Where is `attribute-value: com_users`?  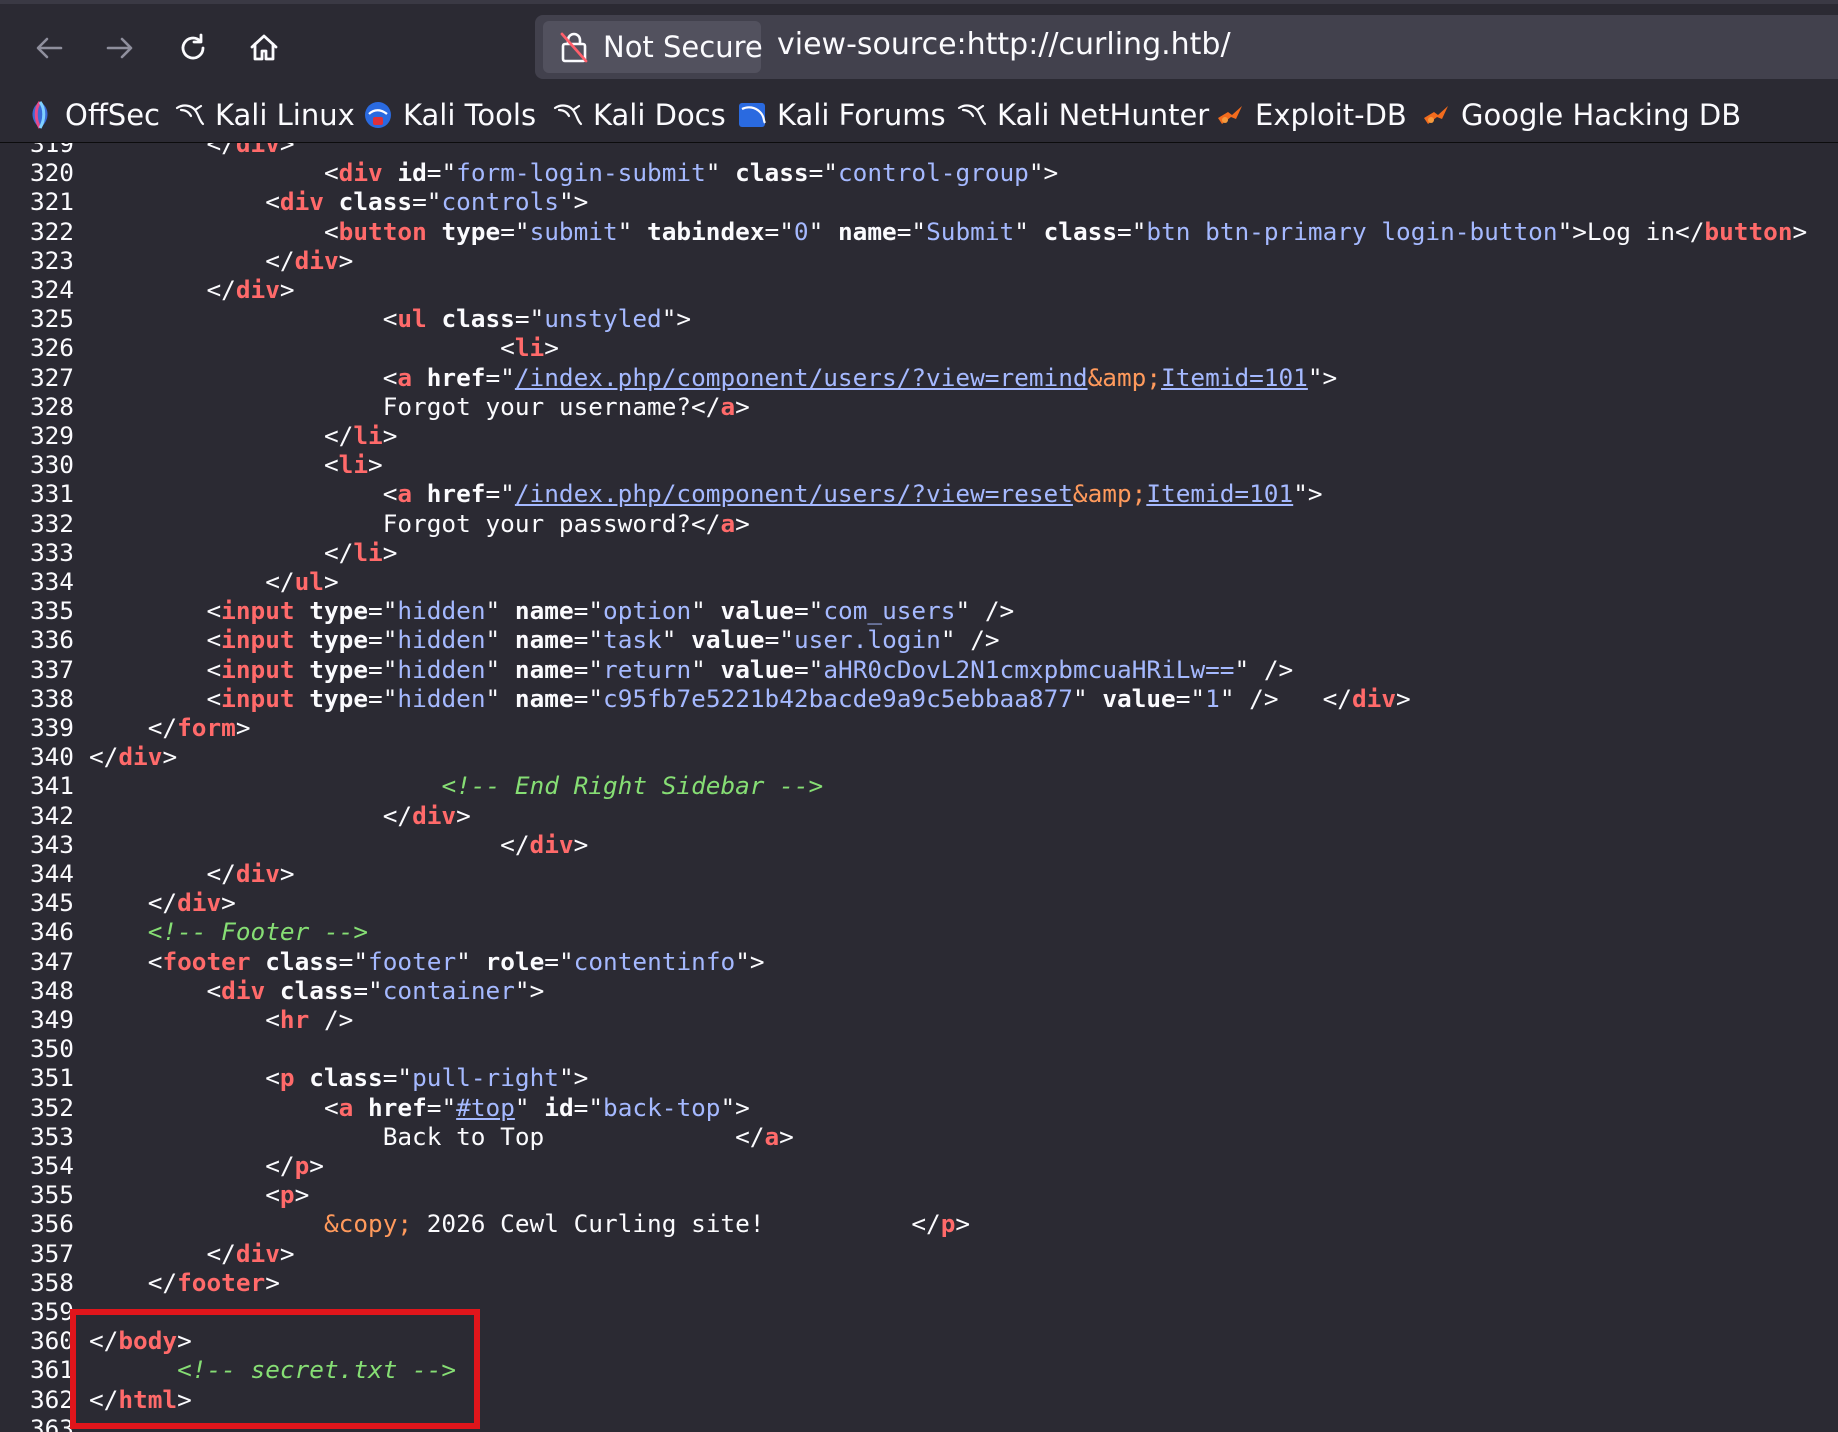
attribute-value: com_users is located at coordinates (889, 611).